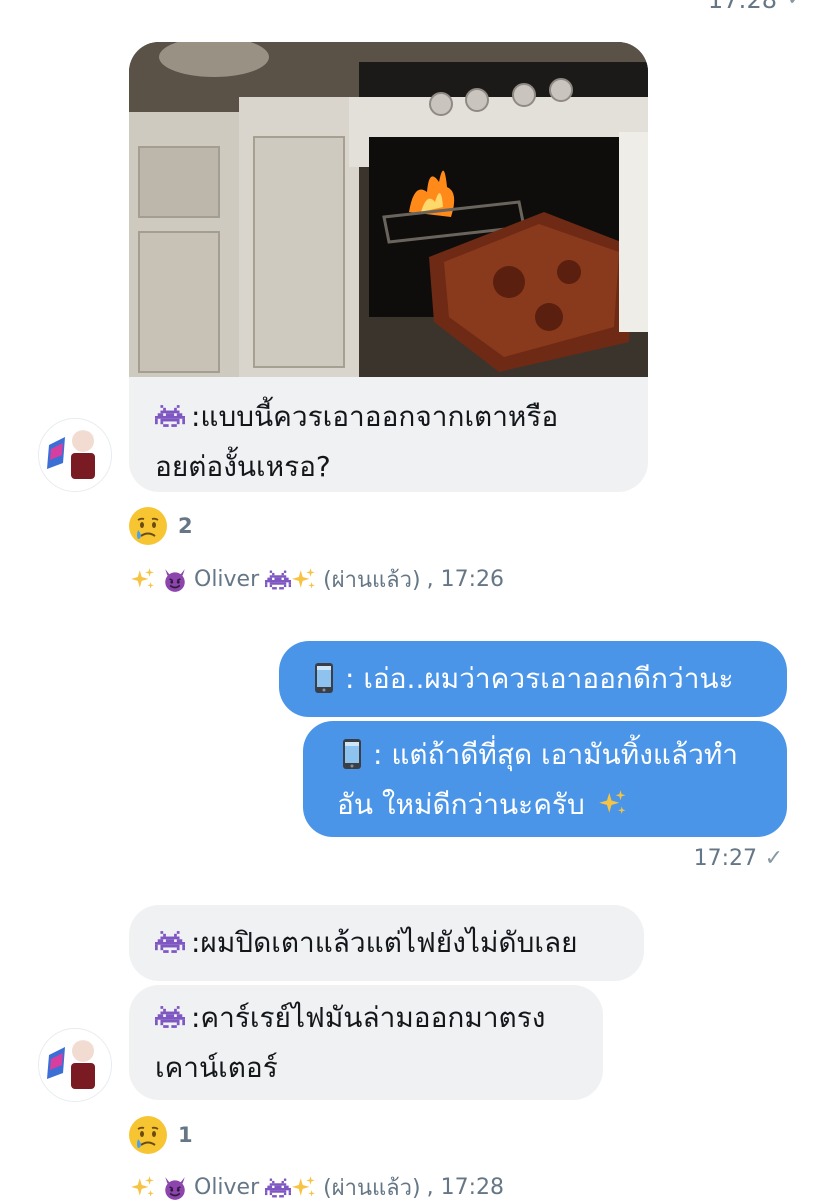 The width and height of the screenshot is (827, 1200). Describe the element at coordinates (216, 1067) in the screenshot. I see `incoming-message-line2: เคาน์เตอร์` at that location.